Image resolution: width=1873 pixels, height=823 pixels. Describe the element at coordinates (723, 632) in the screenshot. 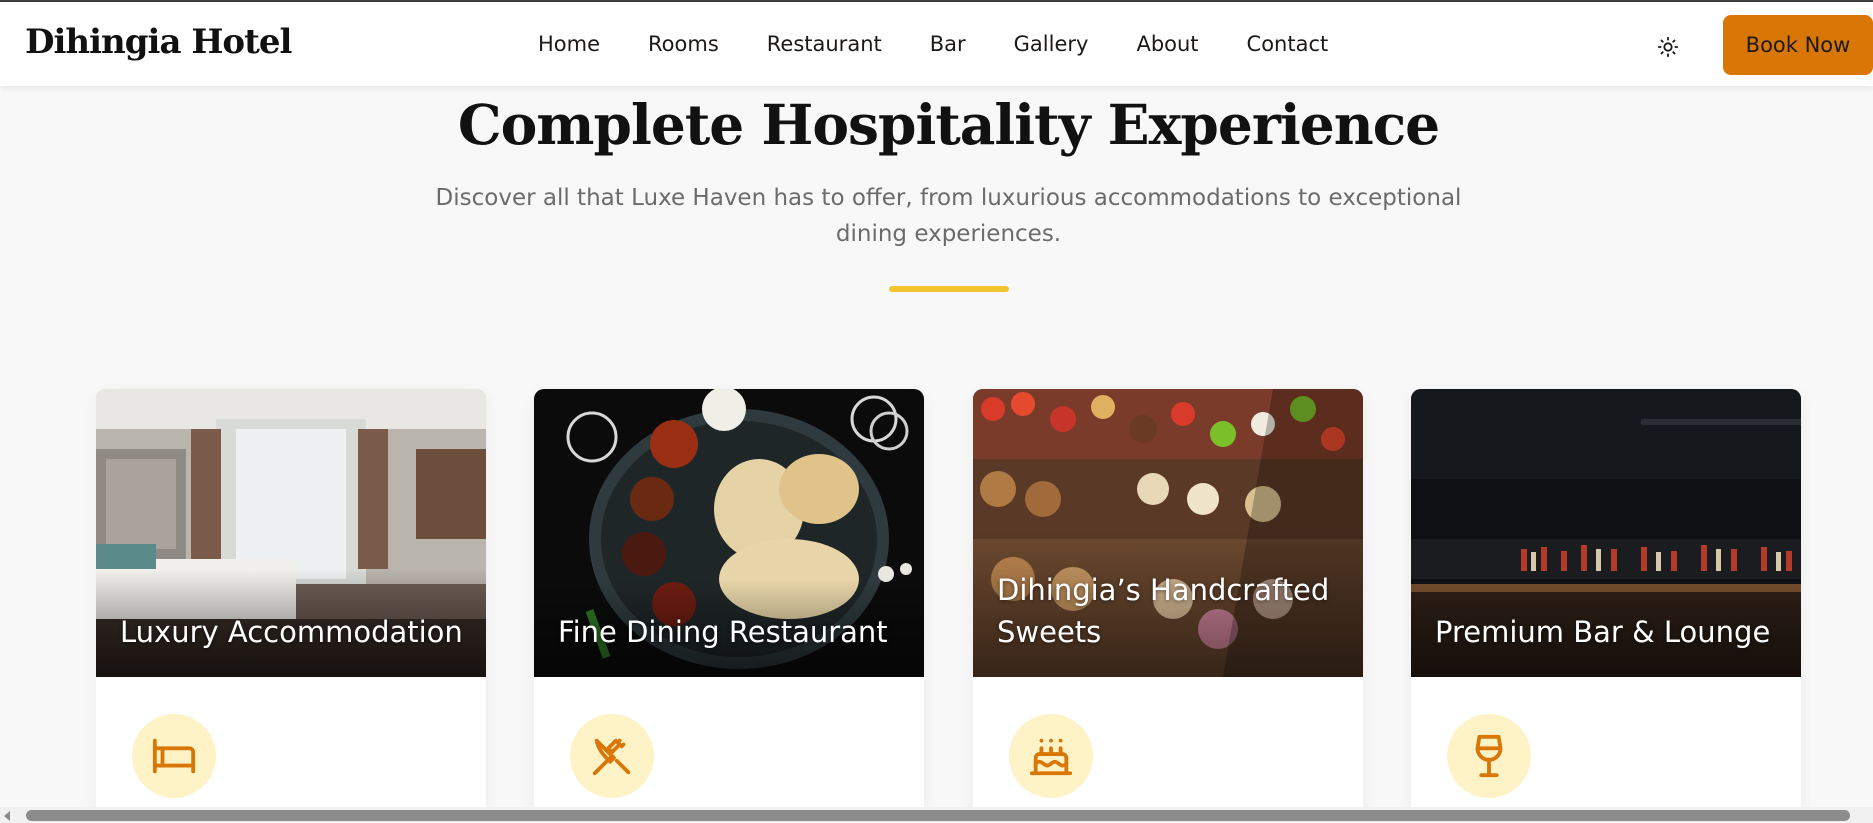

I see `card-title: Fine Dining Restaurant` at that location.